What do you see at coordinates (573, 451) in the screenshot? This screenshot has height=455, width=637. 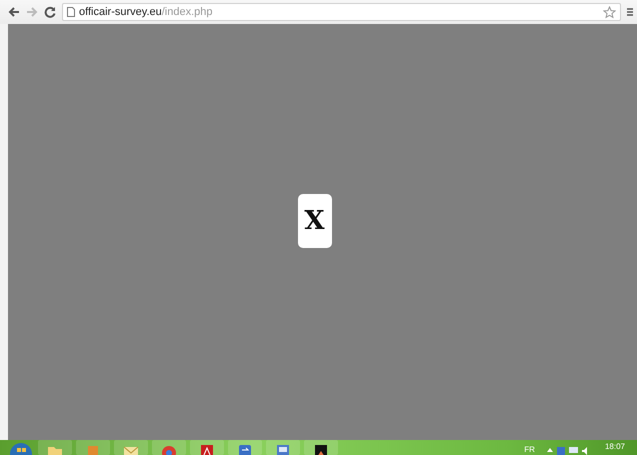 I see `network-icon` at bounding box center [573, 451].